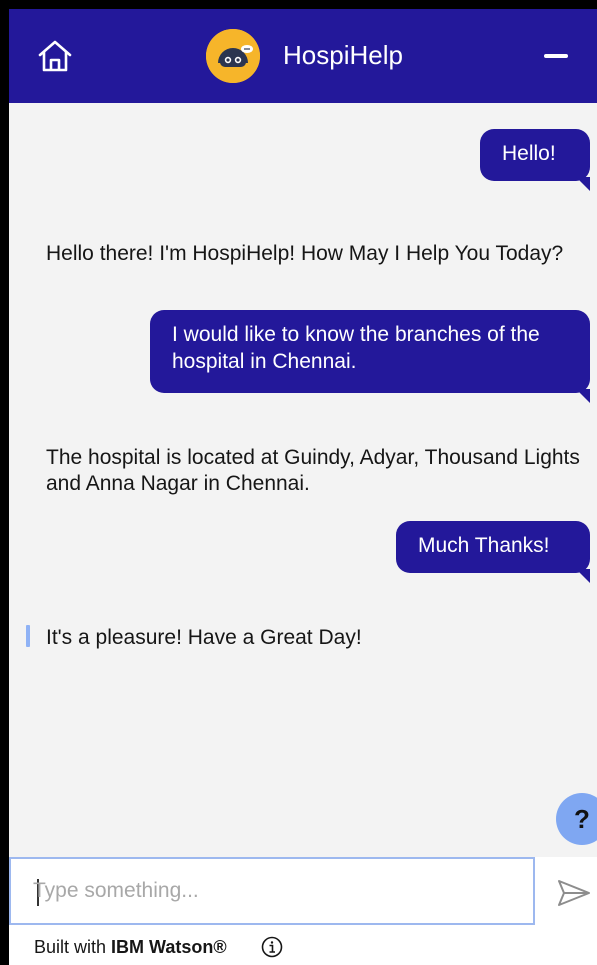  What do you see at coordinates (233, 56) in the screenshot?
I see `robot-logo-icon` at bounding box center [233, 56].